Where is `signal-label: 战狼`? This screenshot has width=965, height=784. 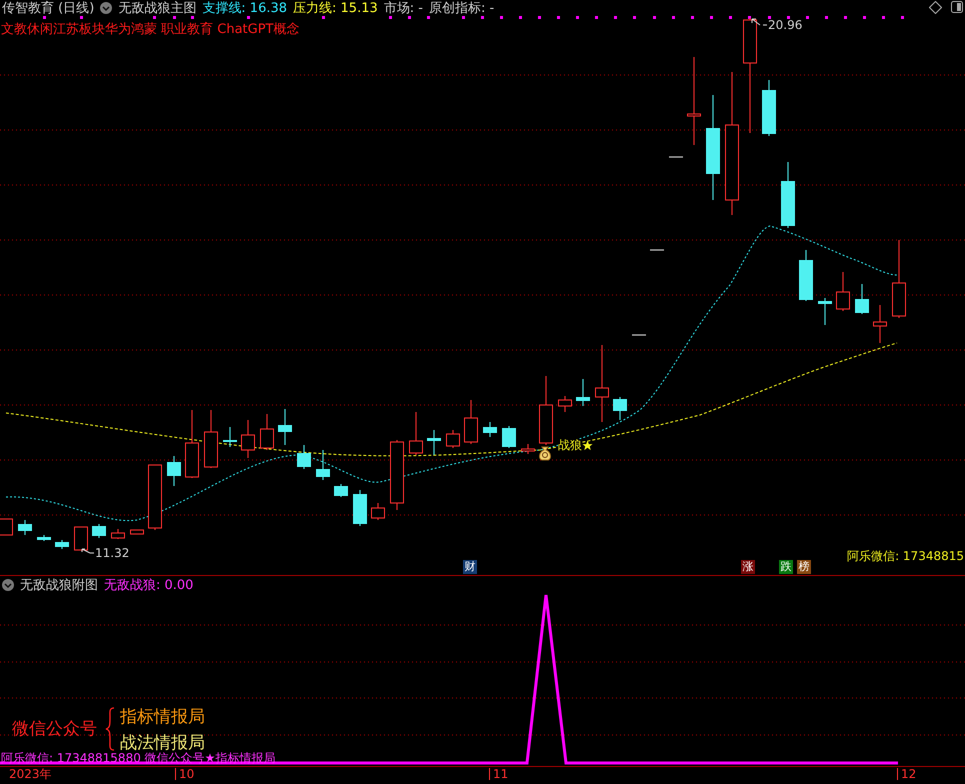
signal-label: 战狼 is located at coordinates (570, 445).